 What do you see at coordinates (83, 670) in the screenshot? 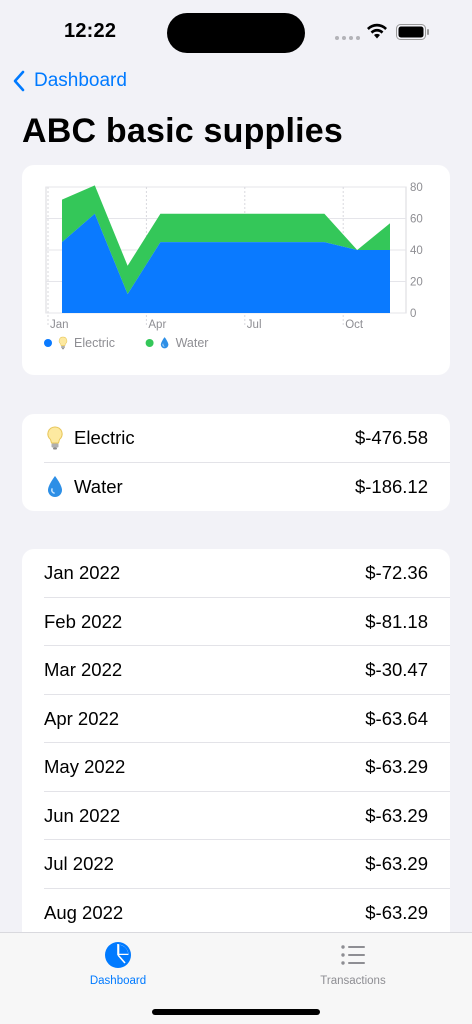
I see `month-label: Mar 2022` at bounding box center [83, 670].